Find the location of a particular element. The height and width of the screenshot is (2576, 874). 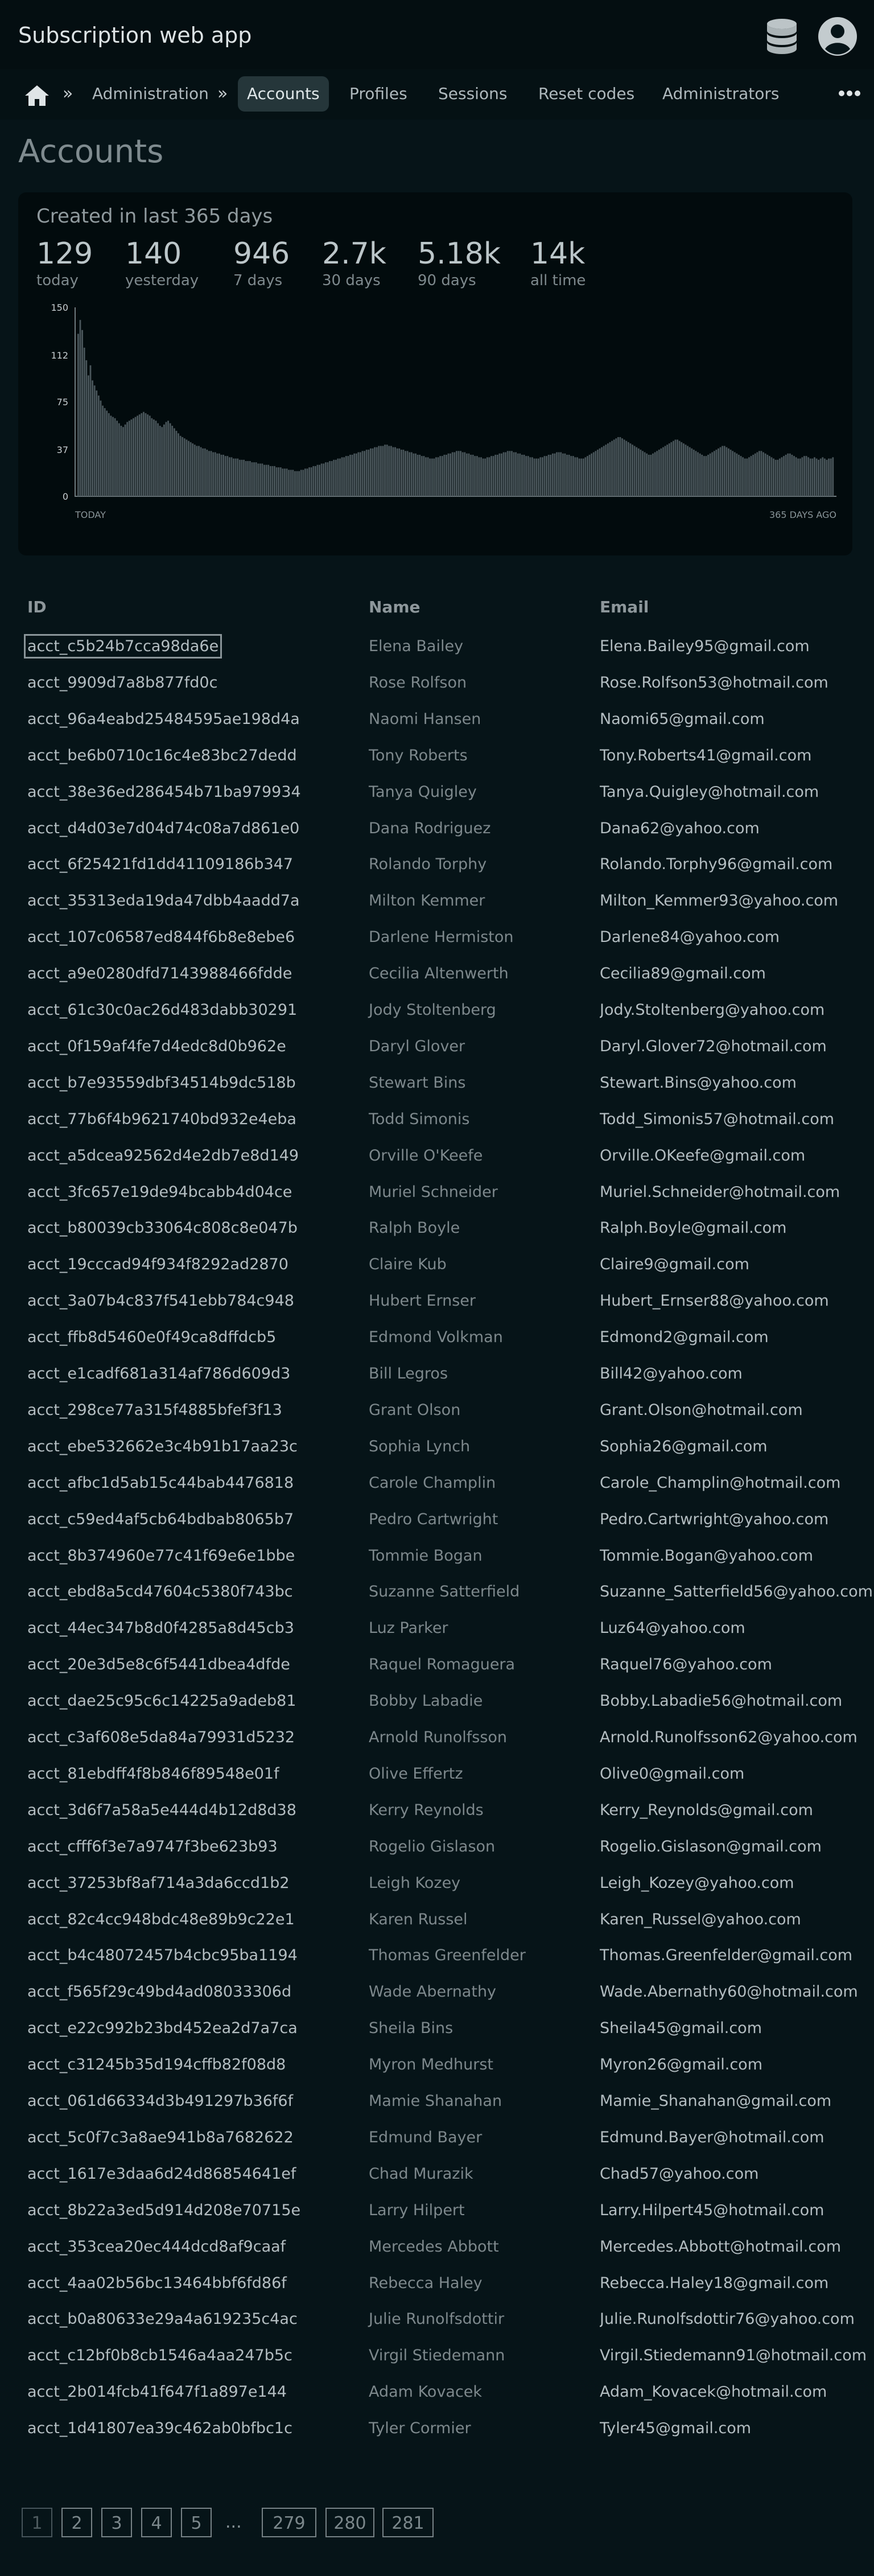

account-id-link: acct_1617e3daa6d24d86854641ef is located at coordinates (161, 2174).